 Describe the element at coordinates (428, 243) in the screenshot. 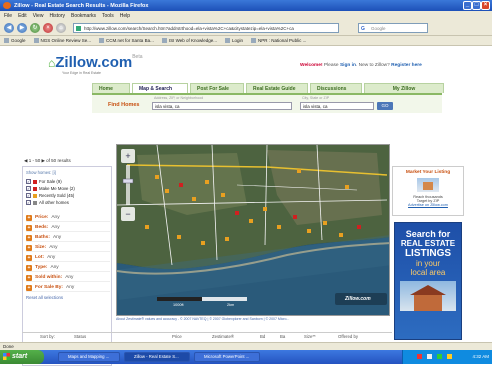

I see `ad-line2: REAL ESTATE` at that location.